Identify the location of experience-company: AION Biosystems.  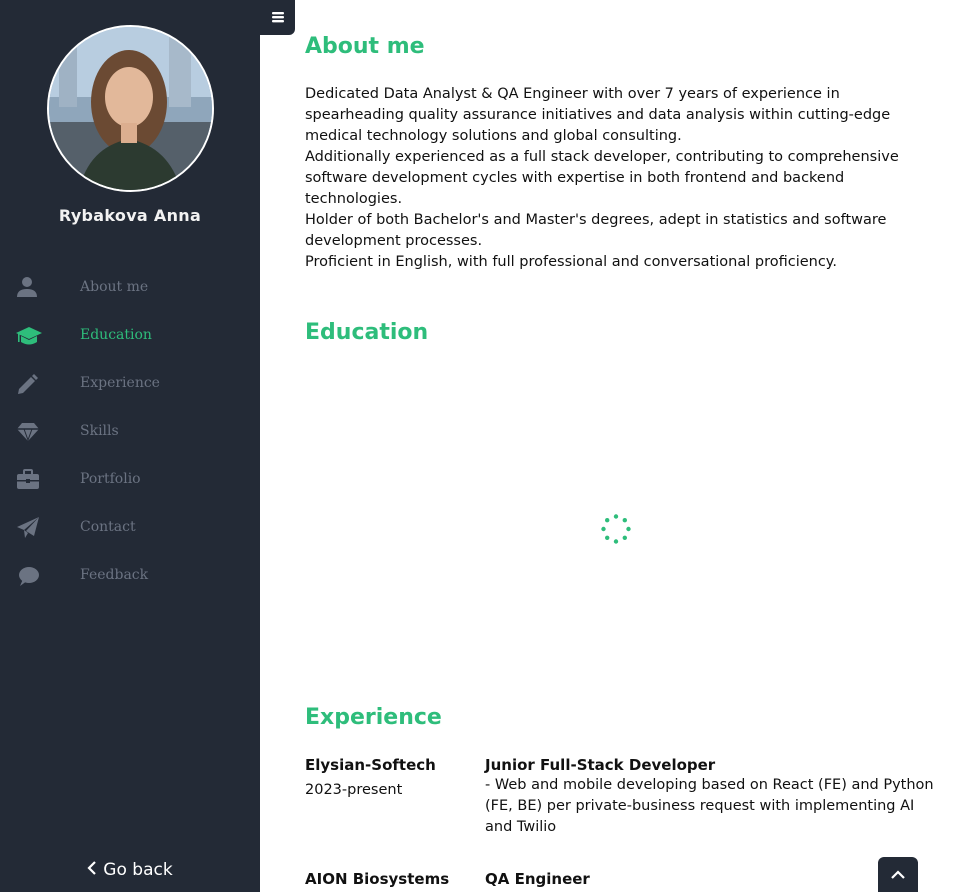
(377, 879).